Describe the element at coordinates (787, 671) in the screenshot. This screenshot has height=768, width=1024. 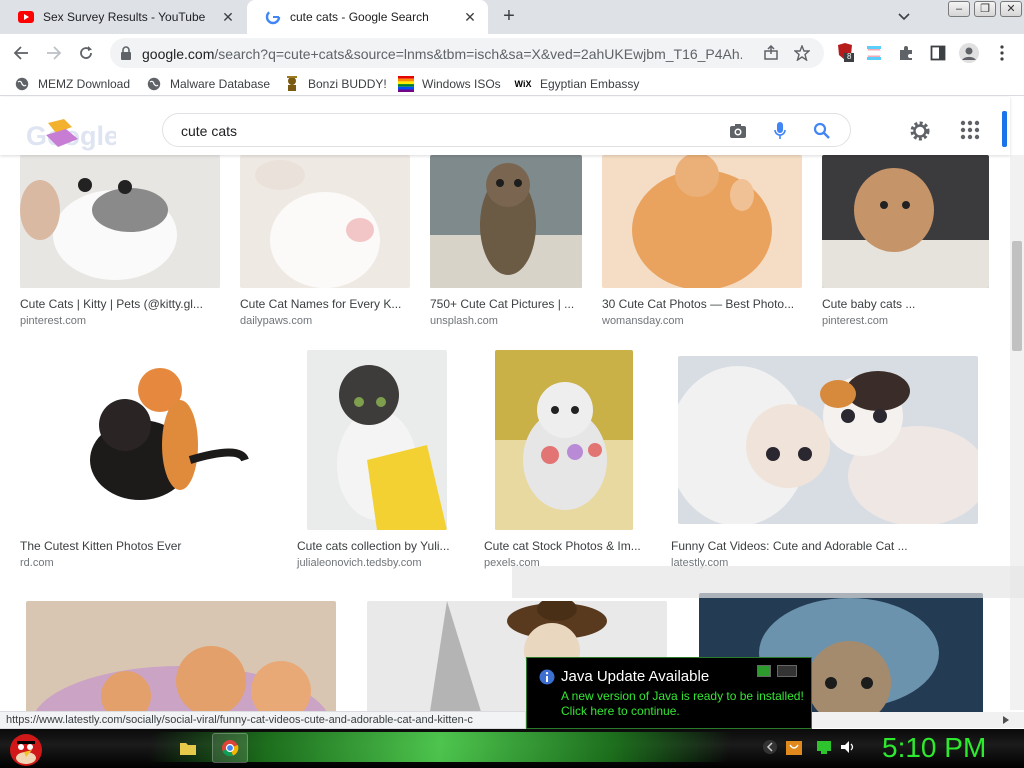
I see `java-popup-close-button` at that location.